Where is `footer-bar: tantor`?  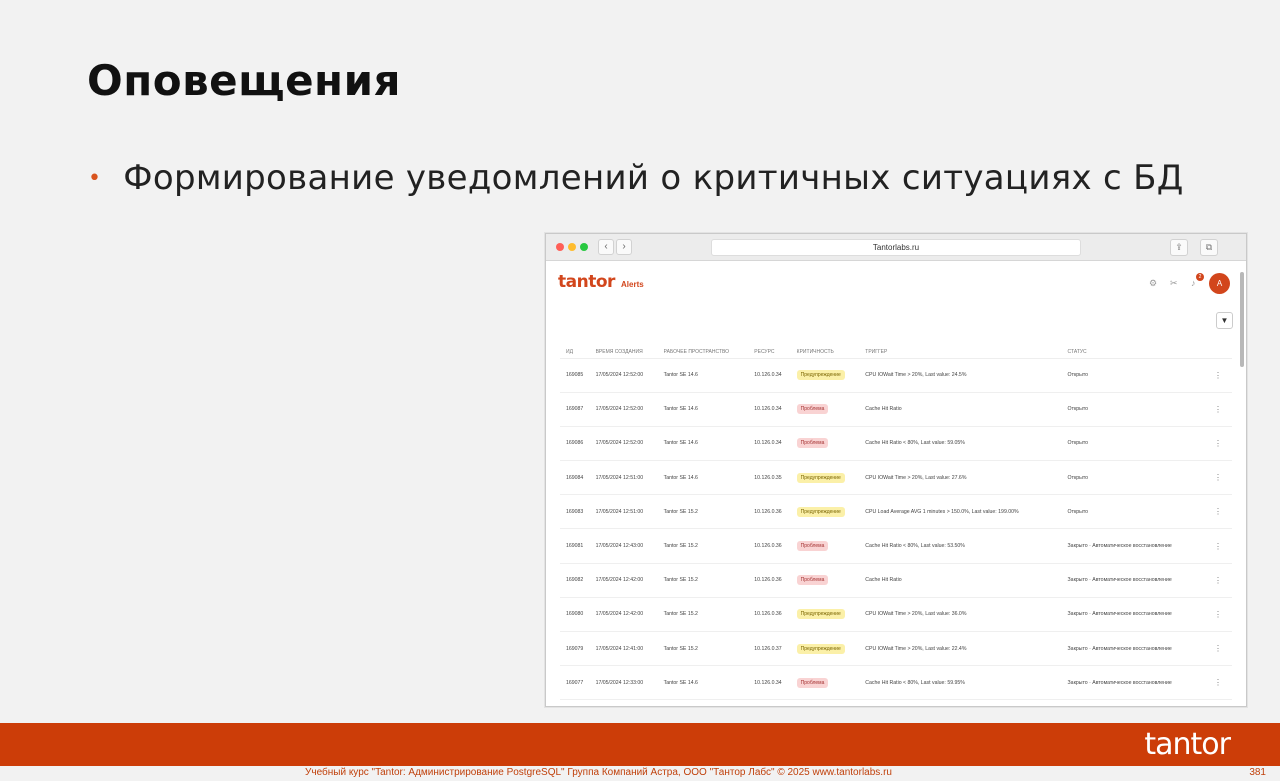 footer-bar: tantor is located at coordinates (640, 744).